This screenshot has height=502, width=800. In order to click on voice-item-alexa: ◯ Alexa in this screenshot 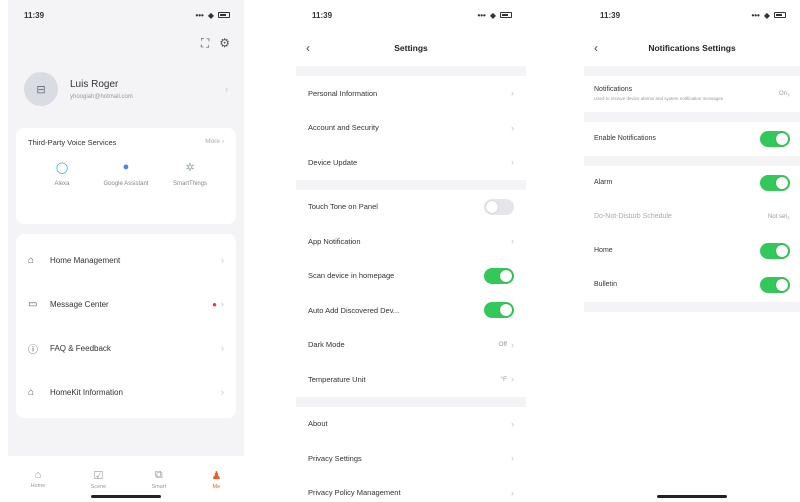, I will do `click(62, 174)`.